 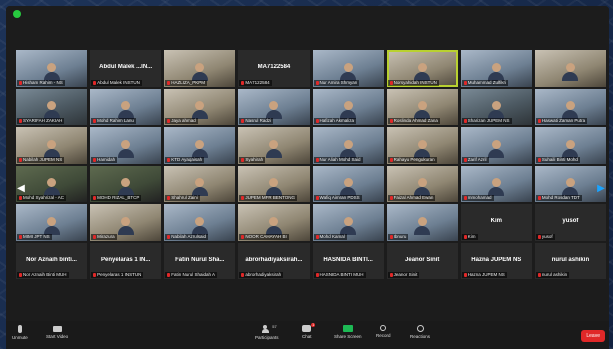 I want to click on participant-name-label: HASNIDA BINTI MUH, so click(x=339, y=275).